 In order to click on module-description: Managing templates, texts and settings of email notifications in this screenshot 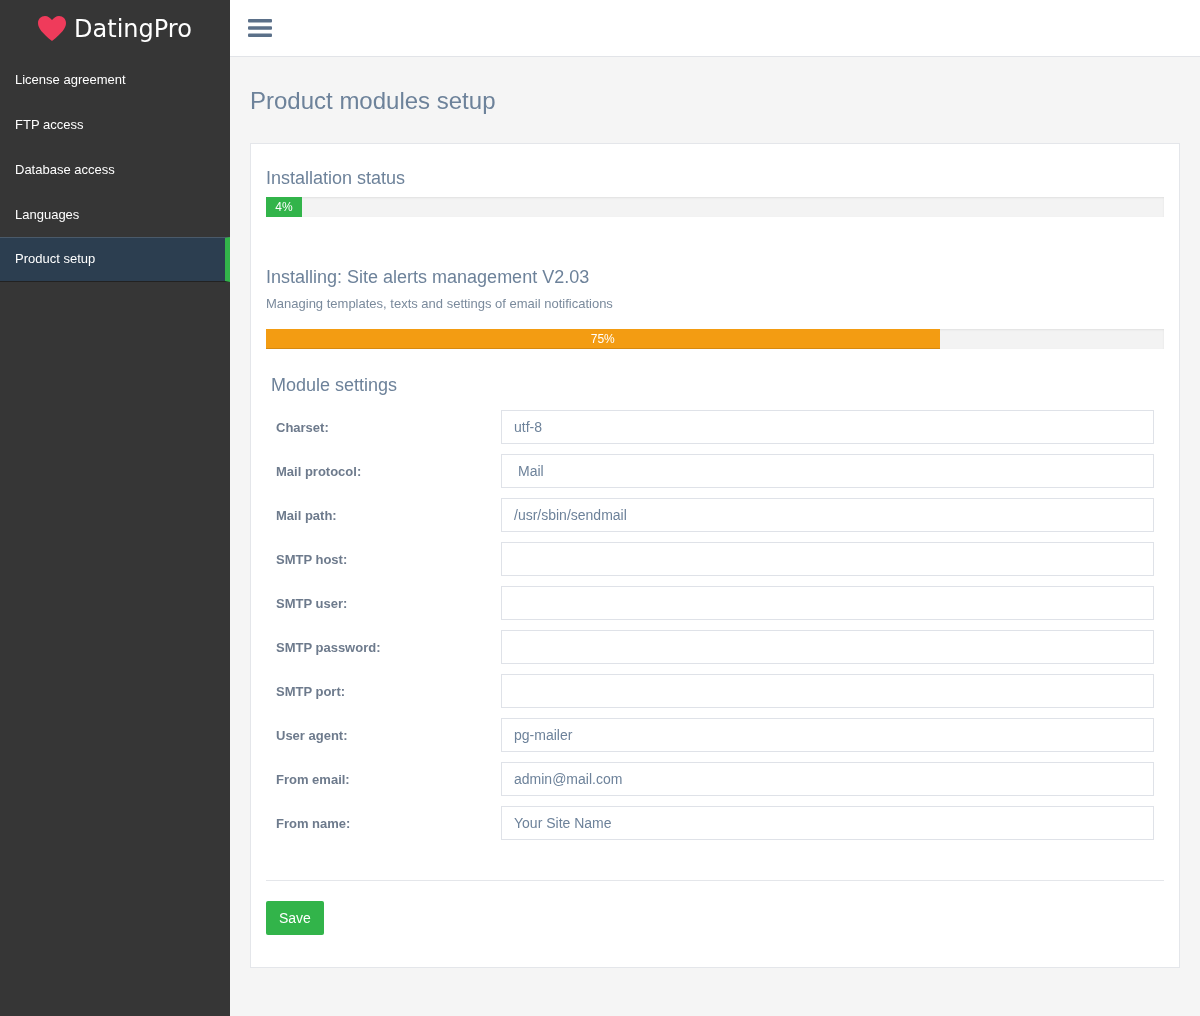, I will do `click(440, 303)`.